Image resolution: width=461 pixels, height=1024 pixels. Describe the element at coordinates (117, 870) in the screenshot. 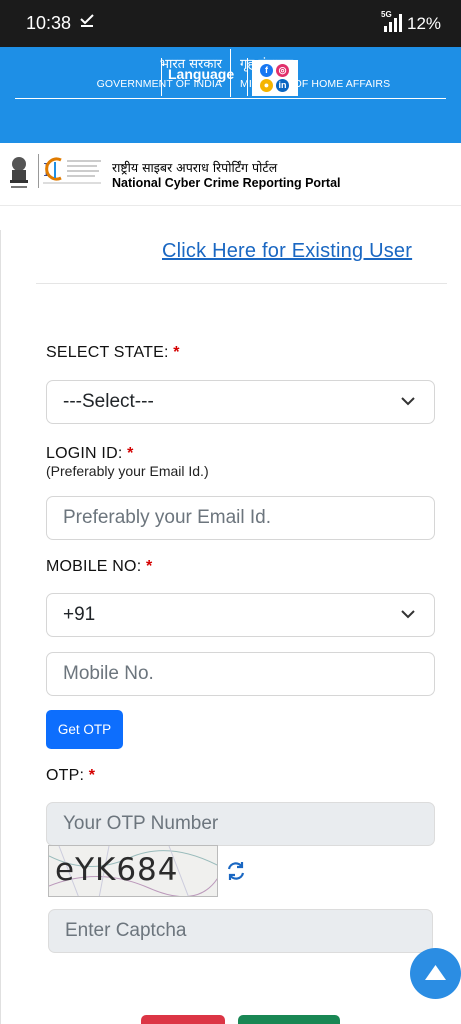

I see `captcha-text: eYK684` at that location.